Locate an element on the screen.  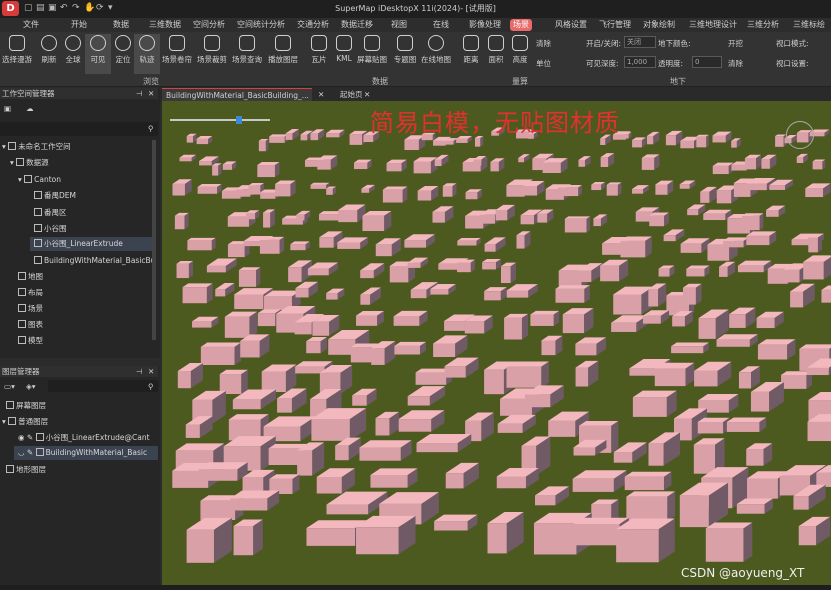
scene-query-button: 场景查询 is located at coordinates (247, 54).